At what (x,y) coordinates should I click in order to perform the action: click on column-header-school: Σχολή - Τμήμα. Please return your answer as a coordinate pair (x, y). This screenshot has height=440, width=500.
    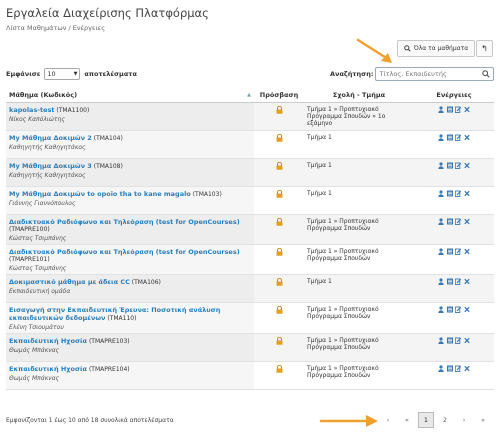
    Looking at the image, I should click on (359, 95).